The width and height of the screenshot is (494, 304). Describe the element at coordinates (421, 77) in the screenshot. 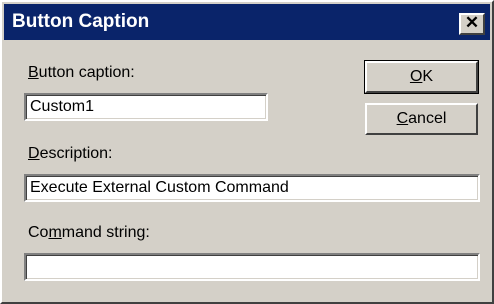

I see `ok-button: OK` at that location.